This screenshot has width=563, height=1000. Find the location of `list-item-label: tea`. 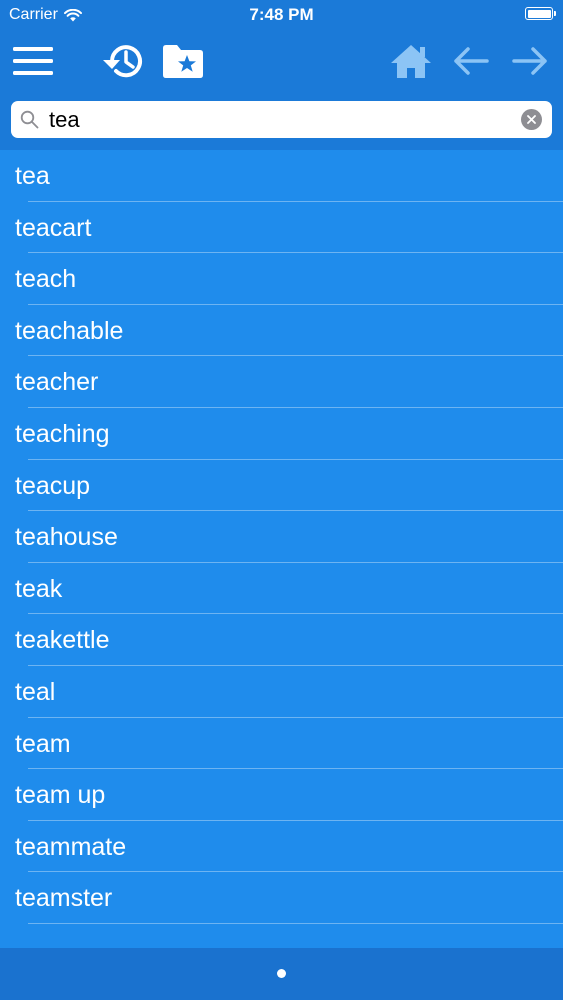

list-item-label: tea is located at coordinates (32, 176).